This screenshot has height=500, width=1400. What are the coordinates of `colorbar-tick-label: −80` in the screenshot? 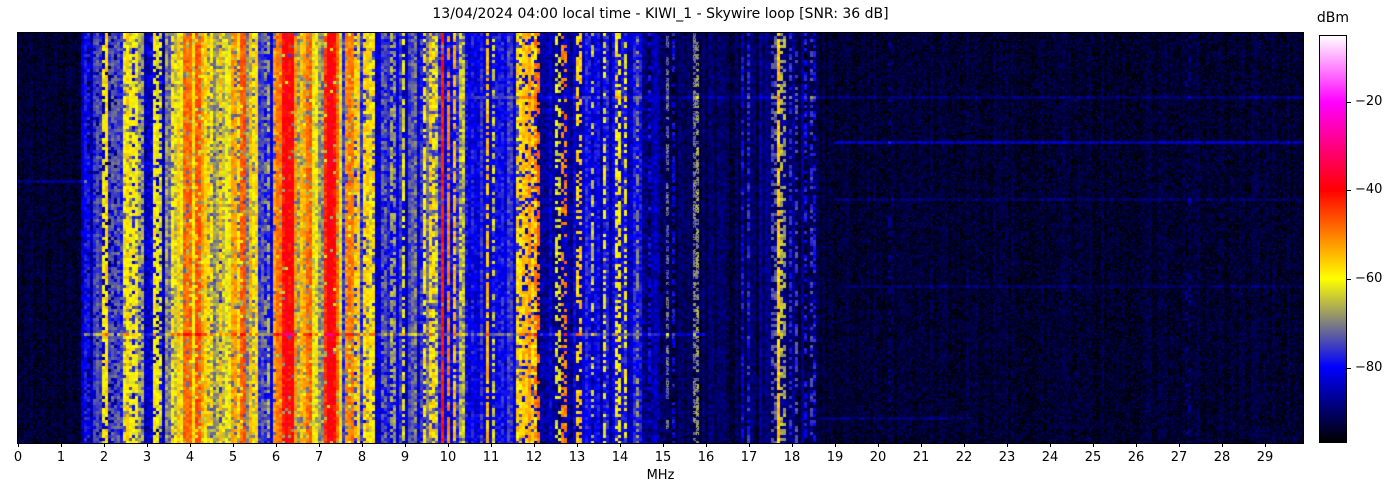 It's located at (1369, 367).